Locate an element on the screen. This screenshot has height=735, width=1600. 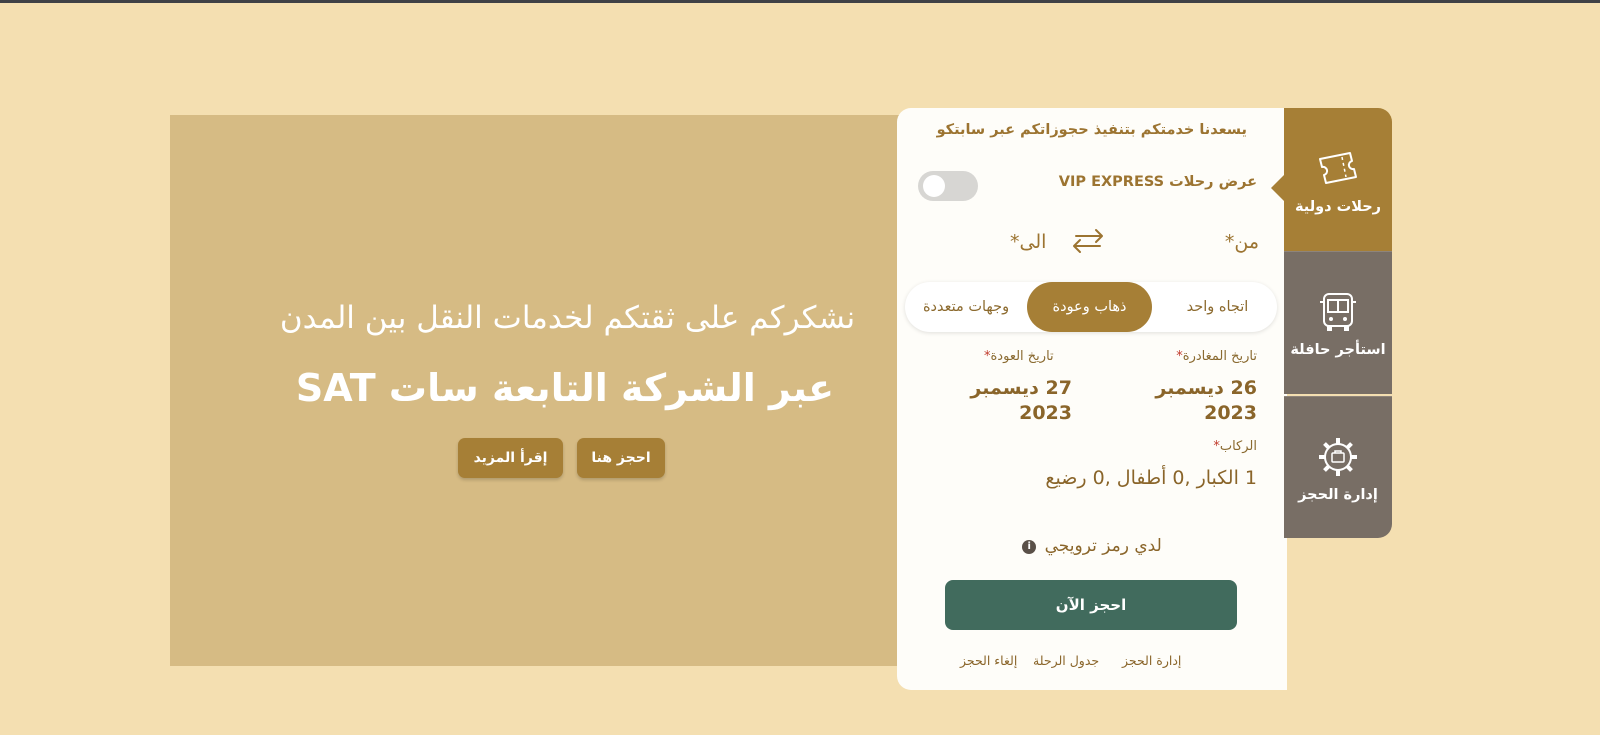
tab-international-trips: رحلات دولية is located at coordinates (1338, 179).